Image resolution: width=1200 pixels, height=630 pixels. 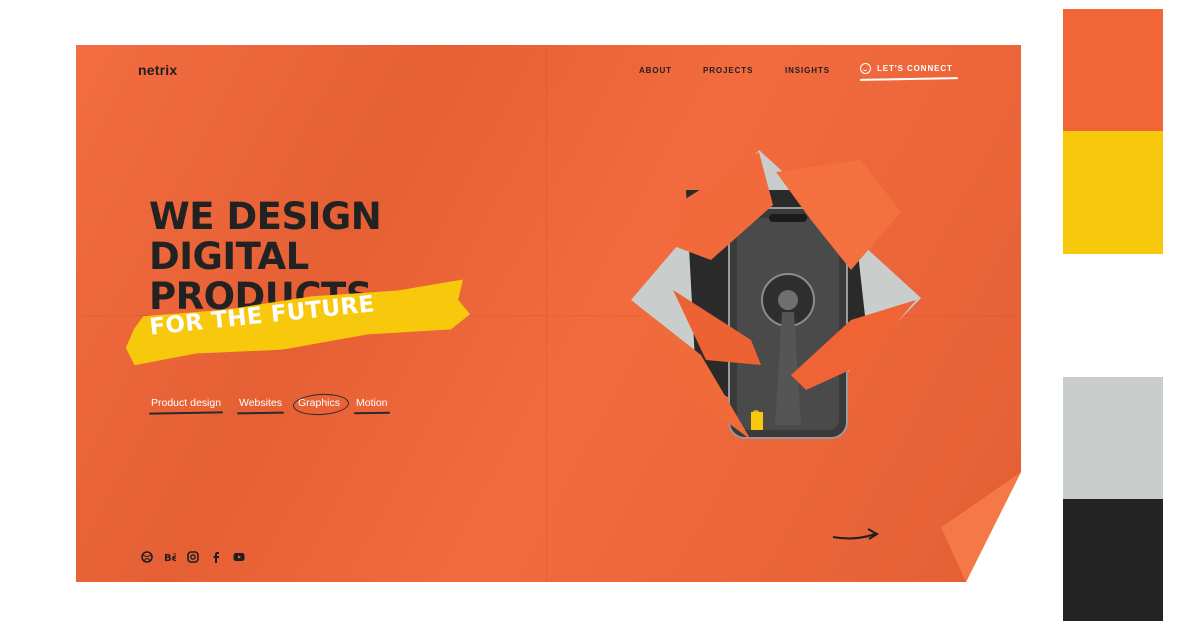 I want to click on tag-product-design: Product design, so click(x=186, y=406).